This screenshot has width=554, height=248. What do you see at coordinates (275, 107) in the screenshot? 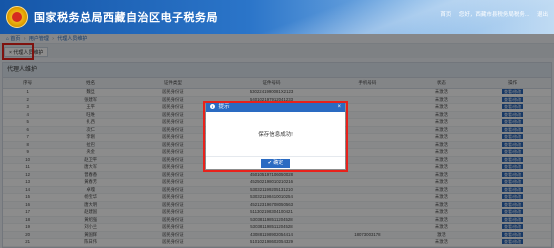
I see `dialog-header: i 提示 ×` at bounding box center [275, 107].